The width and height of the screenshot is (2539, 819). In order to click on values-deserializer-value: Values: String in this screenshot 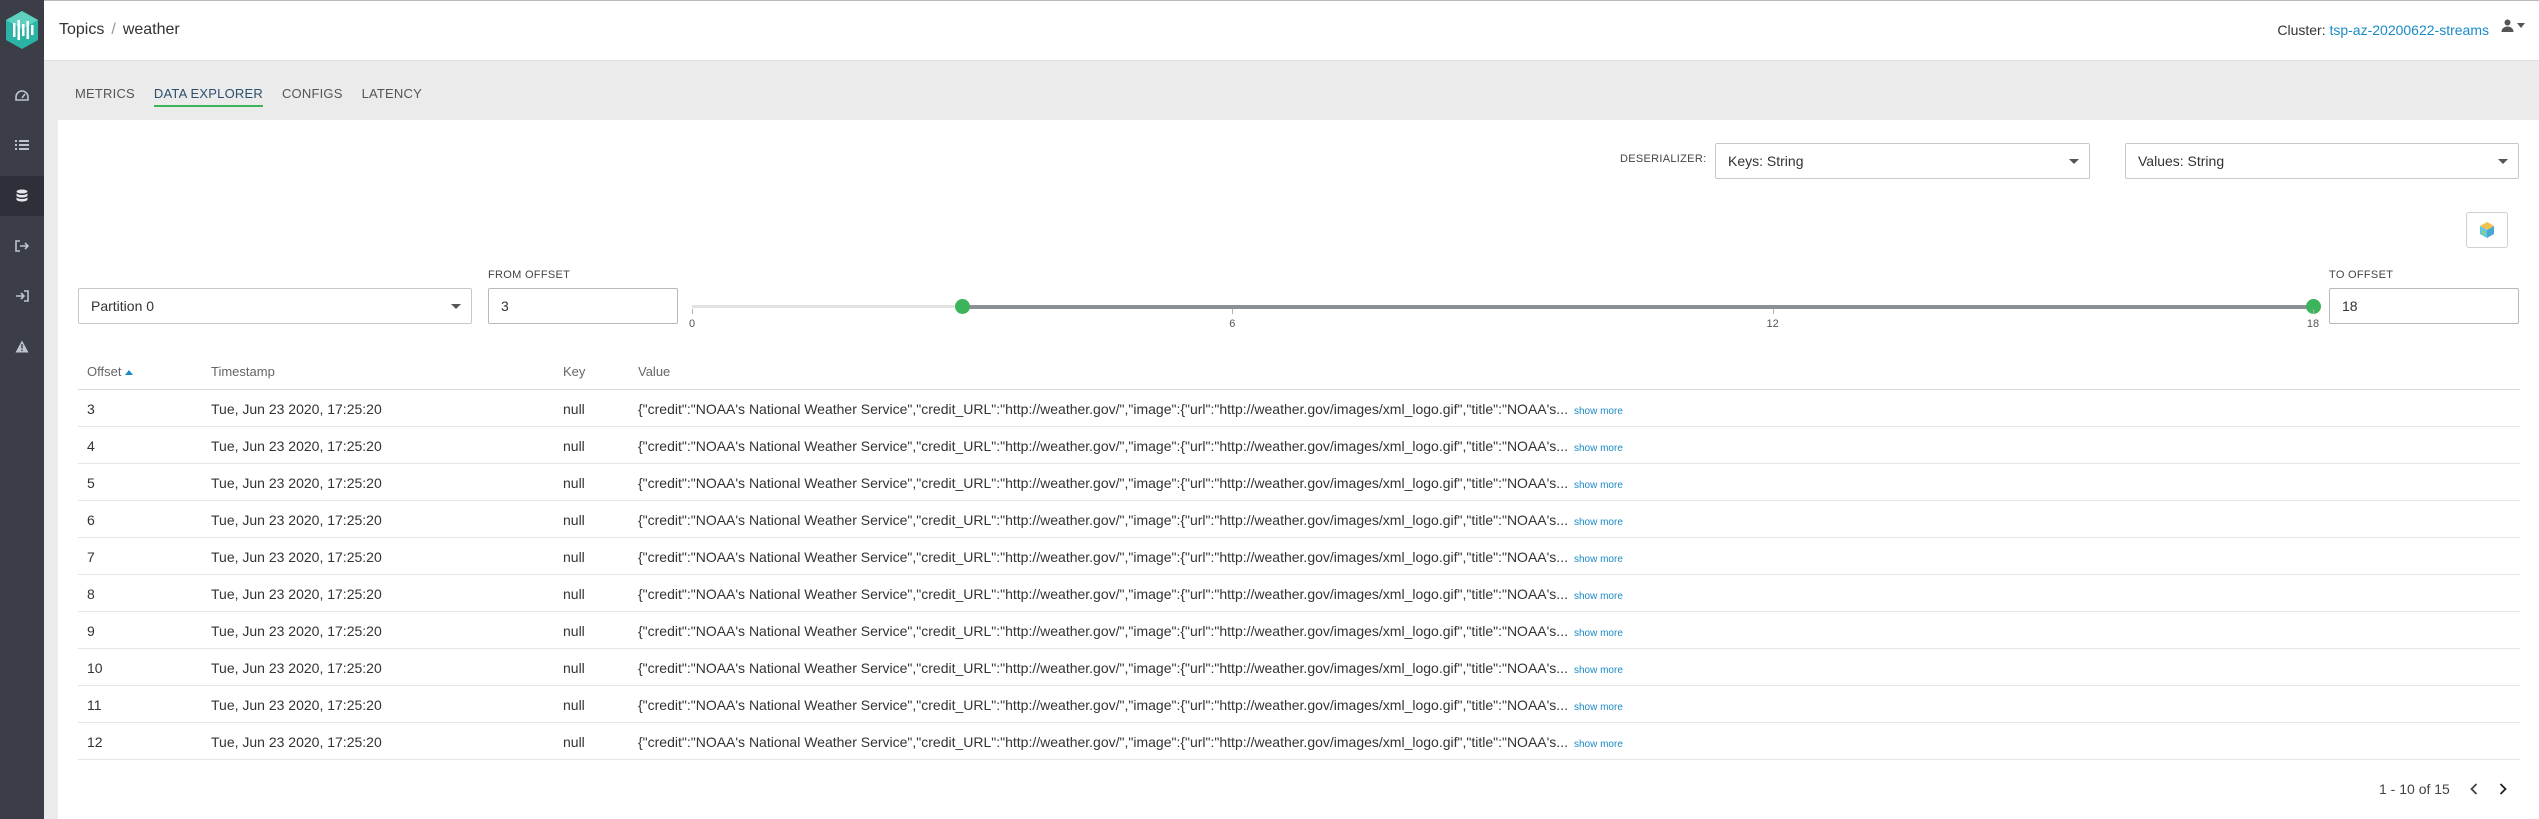, I will do `click(2181, 161)`.